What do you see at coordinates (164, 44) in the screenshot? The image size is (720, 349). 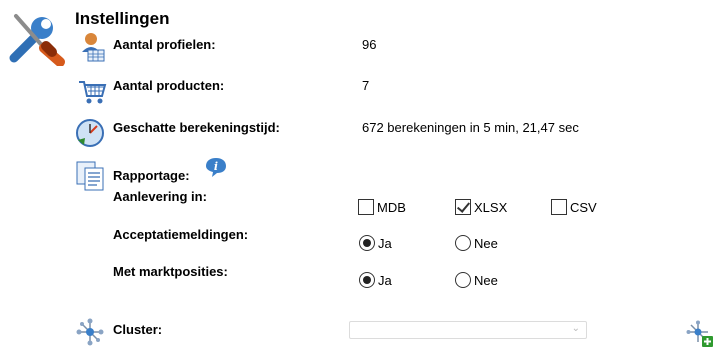 I see `profiles-label: Aantal profielen:` at bounding box center [164, 44].